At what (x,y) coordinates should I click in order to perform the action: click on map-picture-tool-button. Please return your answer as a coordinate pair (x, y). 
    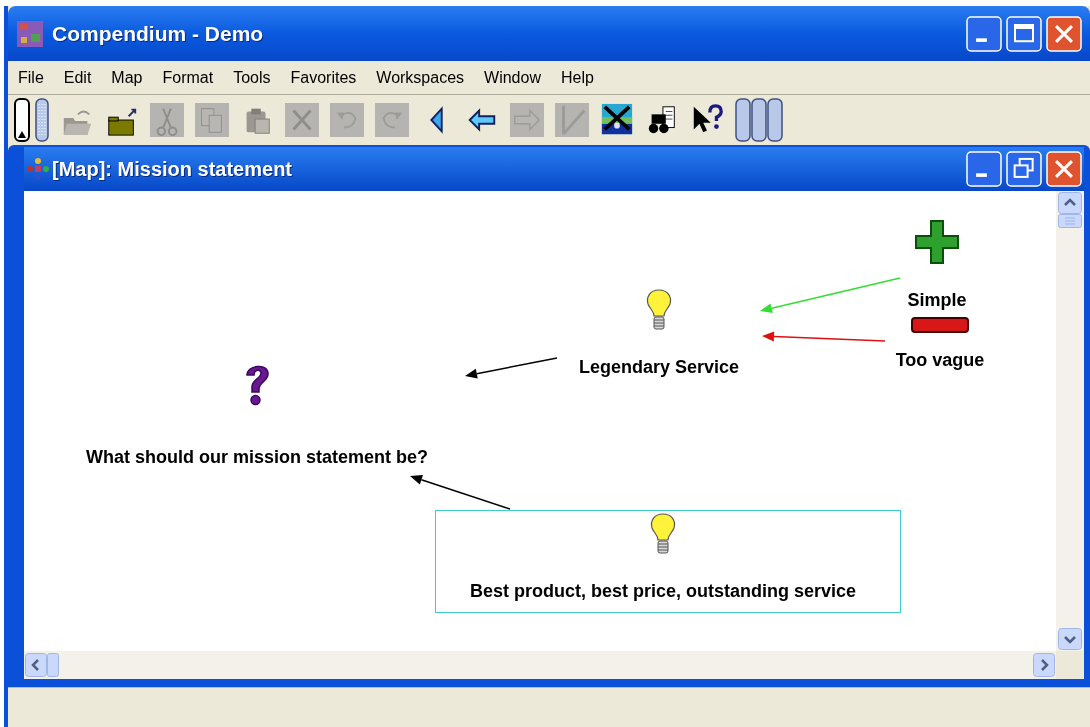
    Looking at the image, I should click on (617, 120).